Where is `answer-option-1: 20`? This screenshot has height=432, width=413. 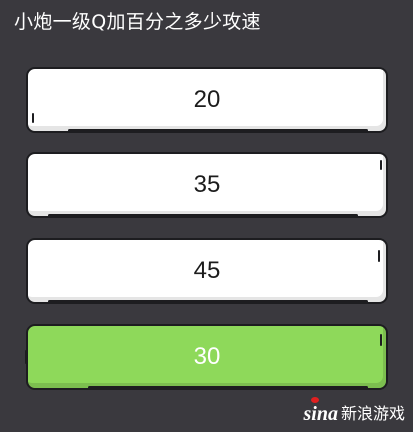
answer-option-1: 20 is located at coordinates (207, 100).